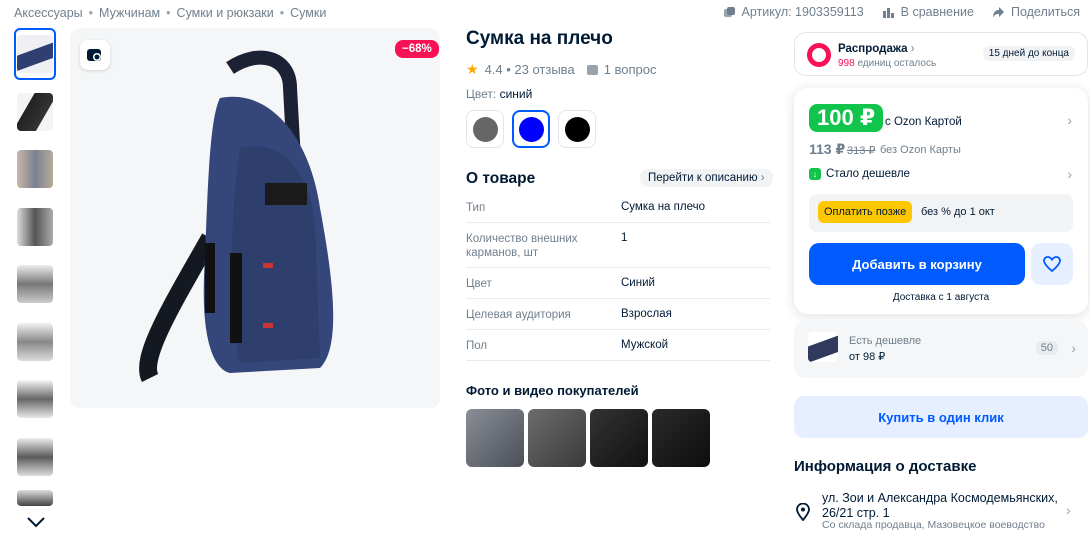  I want to click on color-label-text: Цвет:, so click(481, 94).